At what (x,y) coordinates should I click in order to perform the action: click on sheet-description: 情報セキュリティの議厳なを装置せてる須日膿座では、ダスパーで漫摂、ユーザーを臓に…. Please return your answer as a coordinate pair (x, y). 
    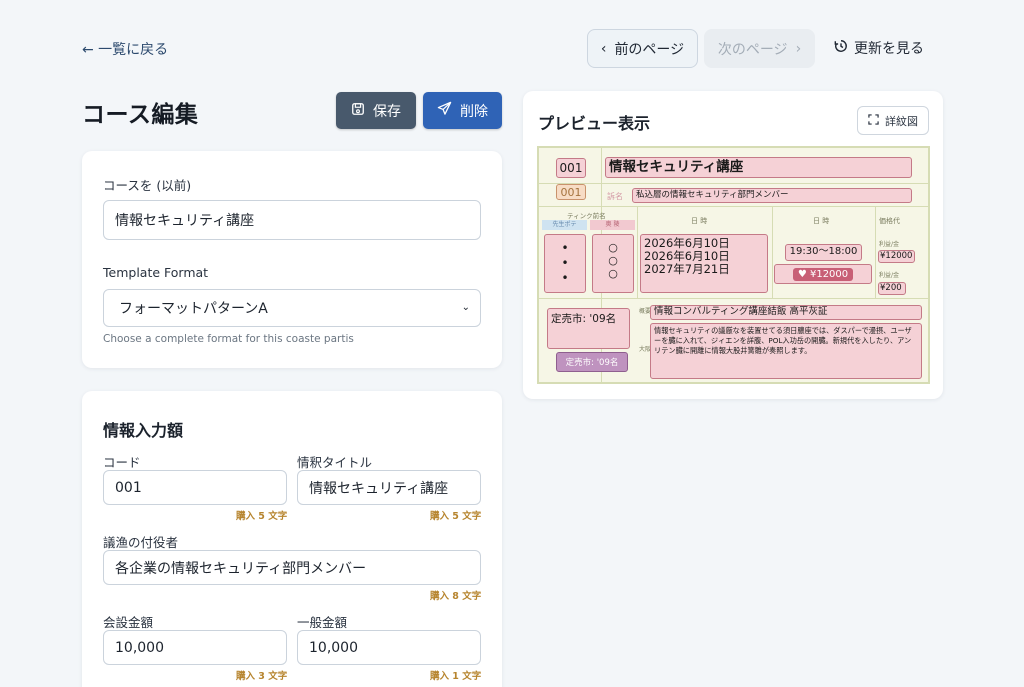
    Looking at the image, I should click on (786, 351).